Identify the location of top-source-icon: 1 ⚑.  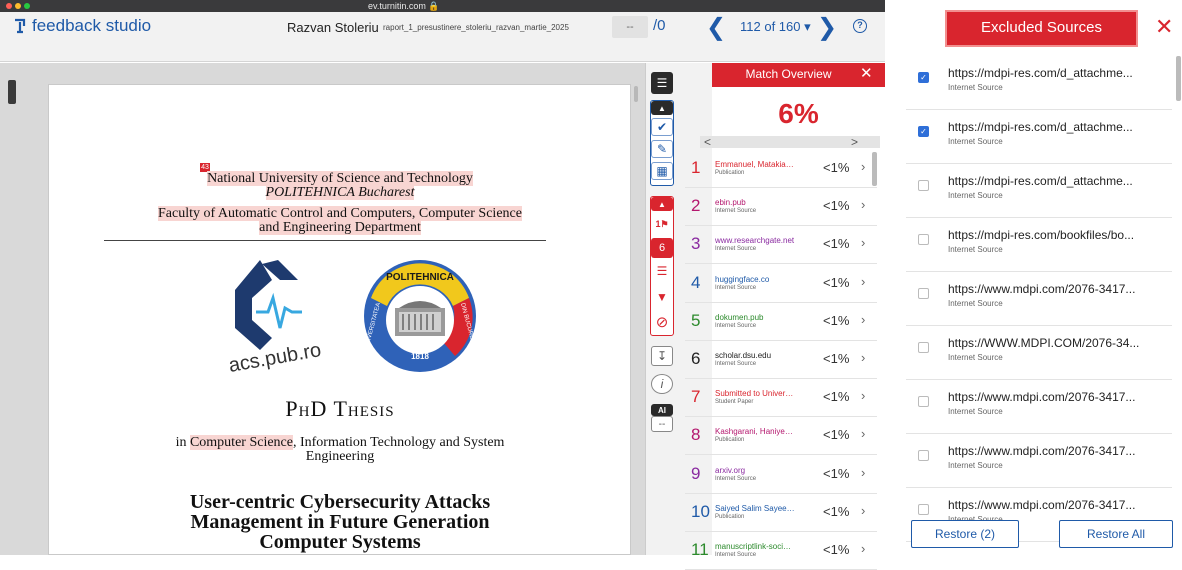
(662, 224).